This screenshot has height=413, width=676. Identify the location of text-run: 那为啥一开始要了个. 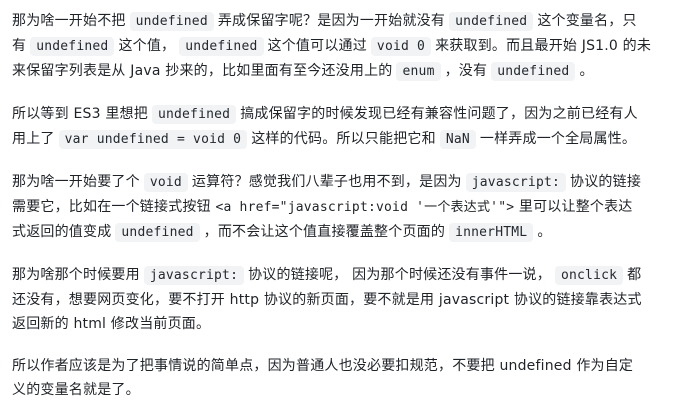
(76, 182).